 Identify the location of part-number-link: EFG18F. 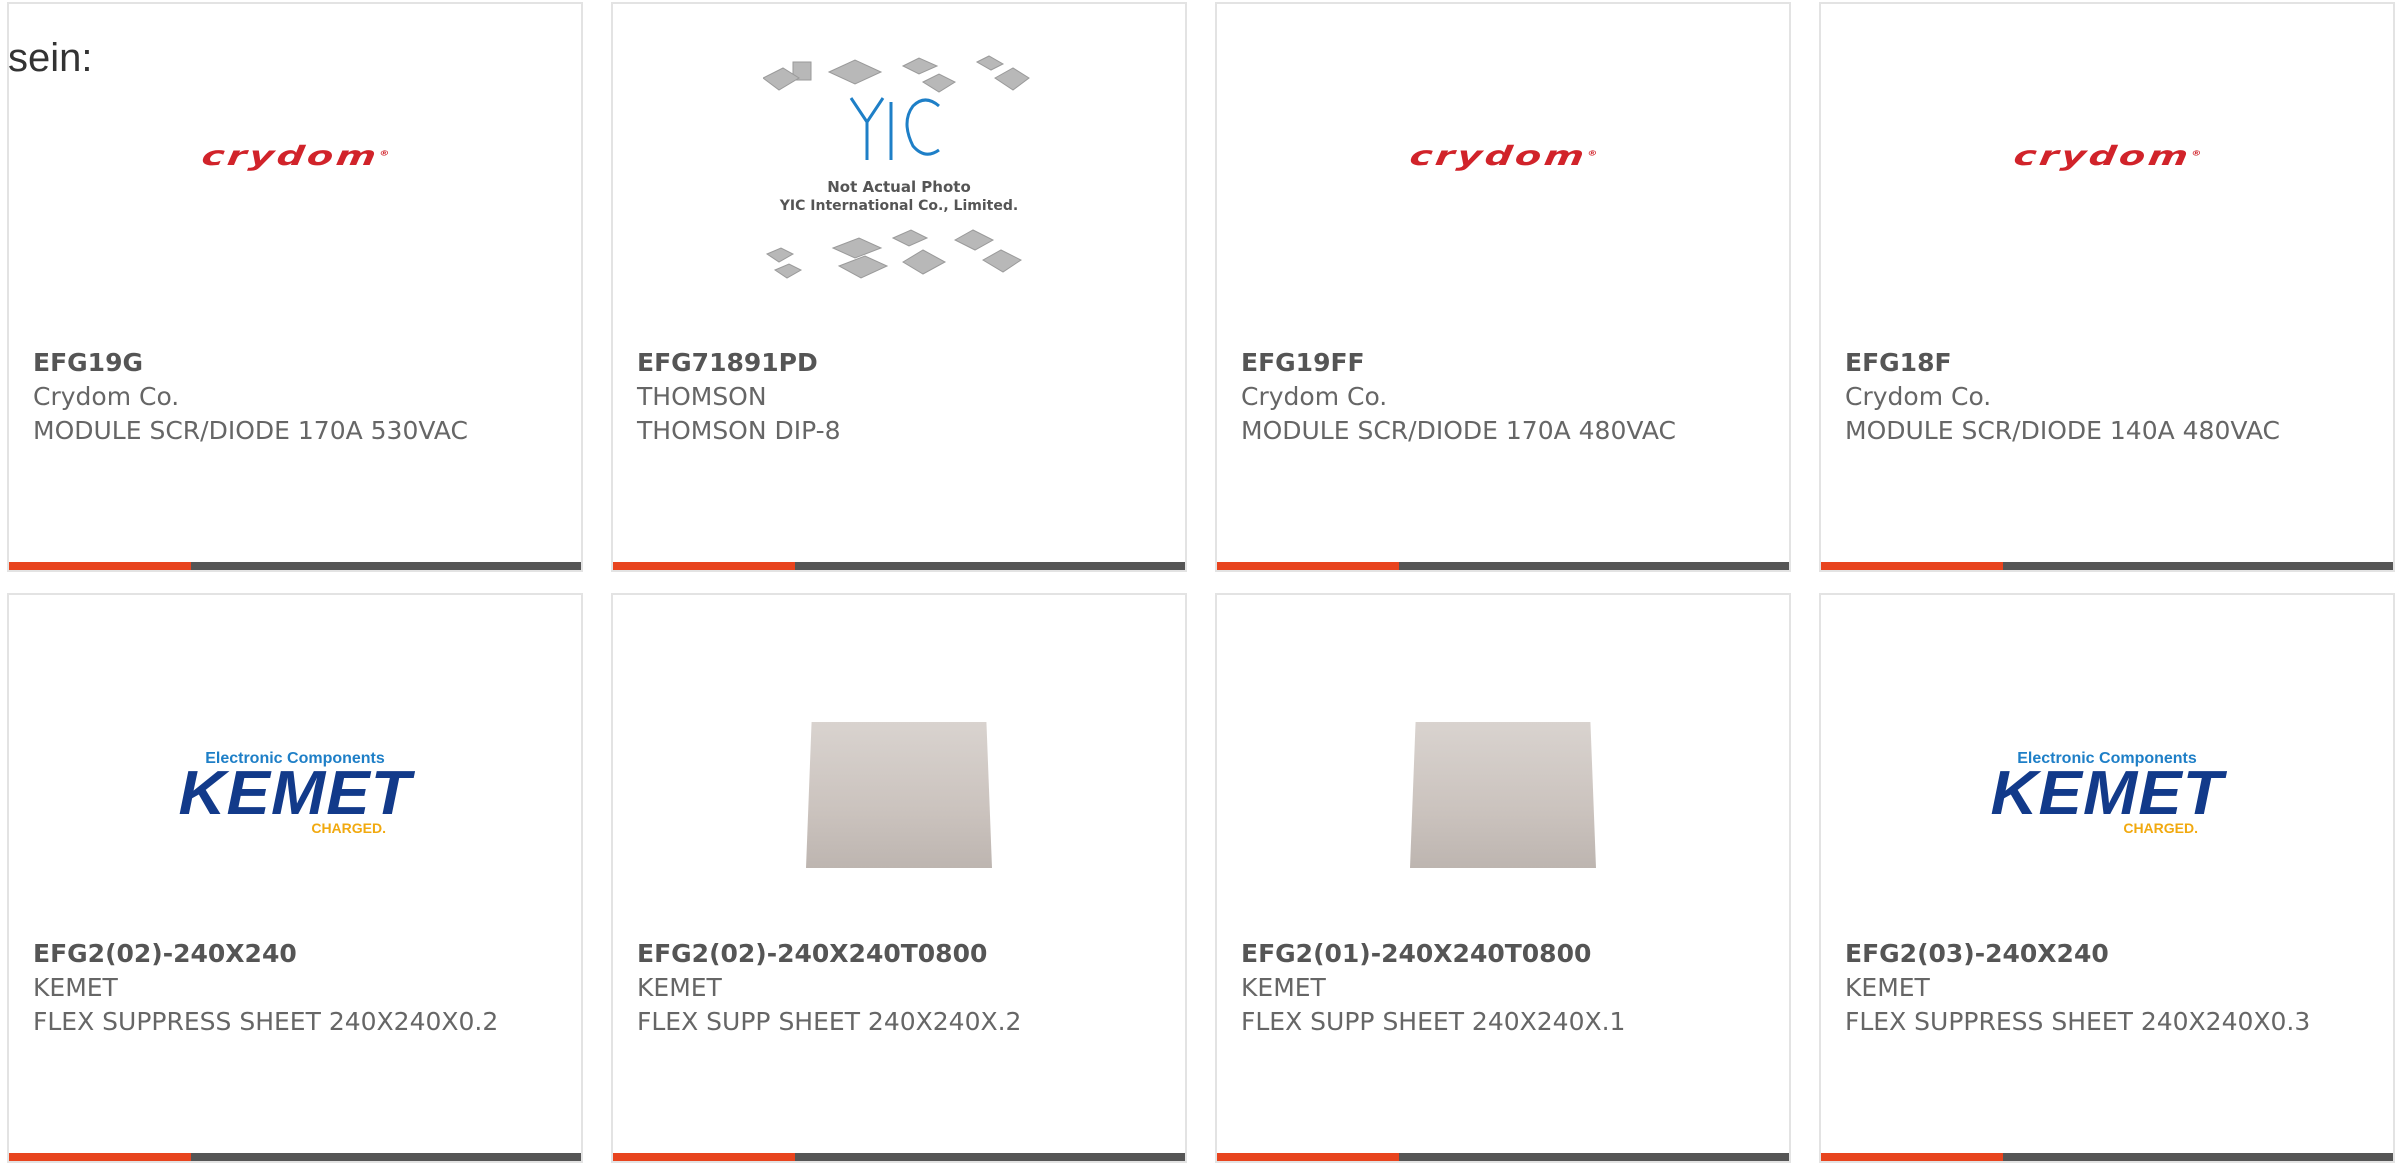
(2113, 363).